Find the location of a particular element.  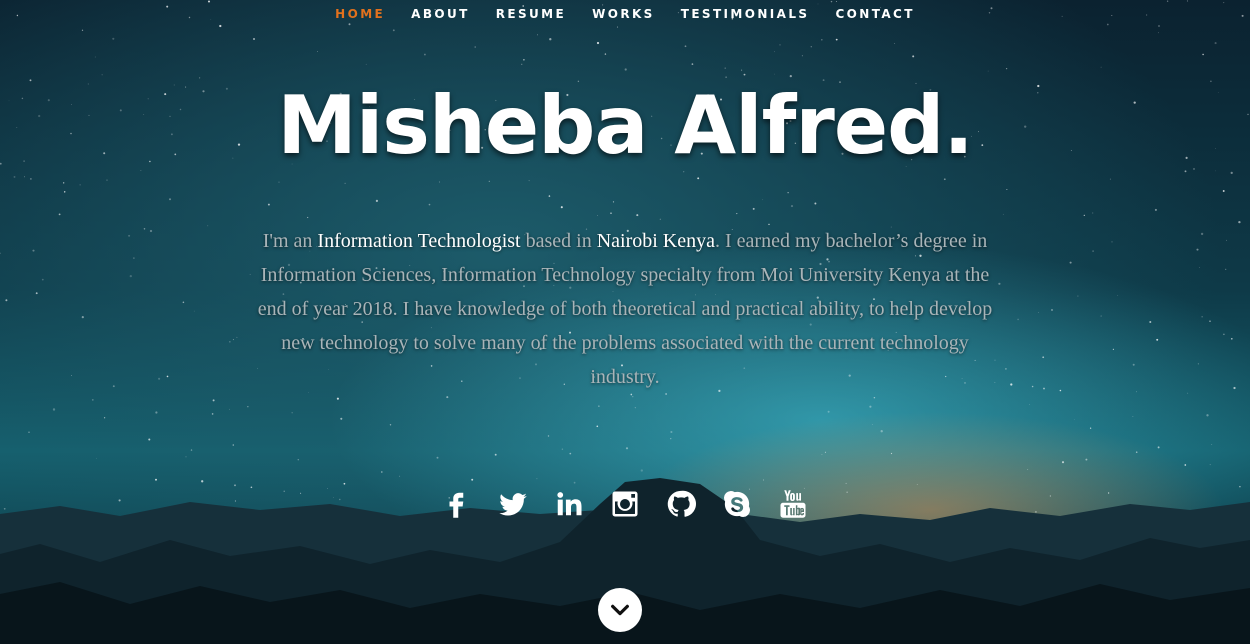

github-icon is located at coordinates (681, 504).